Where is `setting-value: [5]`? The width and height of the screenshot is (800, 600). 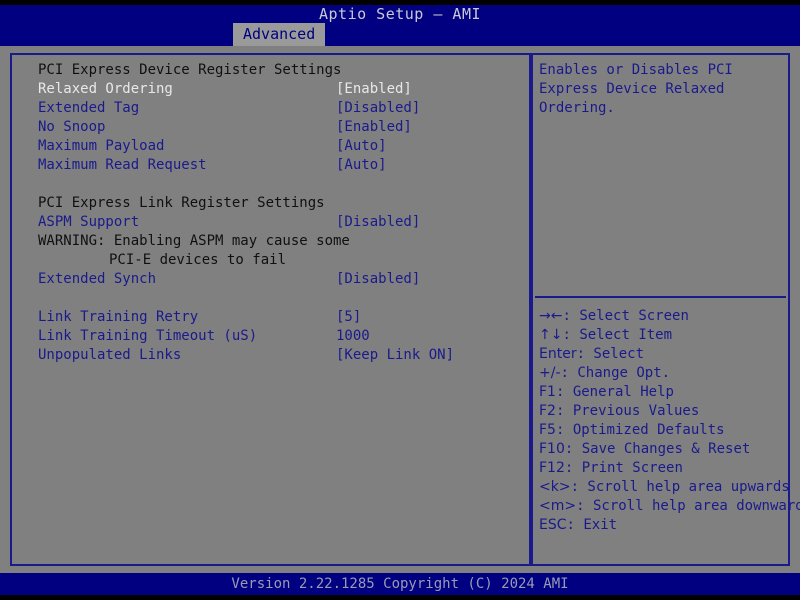
setting-value: [5] is located at coordinates (348, 317).